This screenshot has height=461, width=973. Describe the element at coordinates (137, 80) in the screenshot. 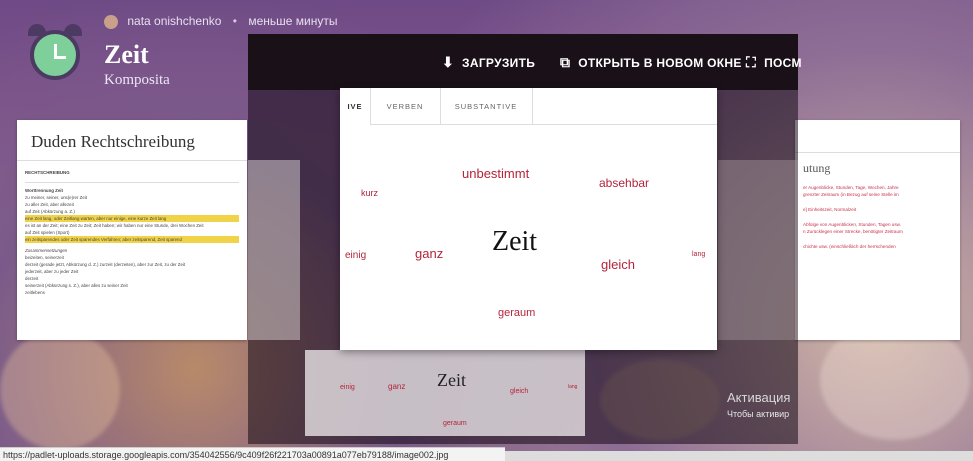

I see `page-subtitle: Komposita` at that location.